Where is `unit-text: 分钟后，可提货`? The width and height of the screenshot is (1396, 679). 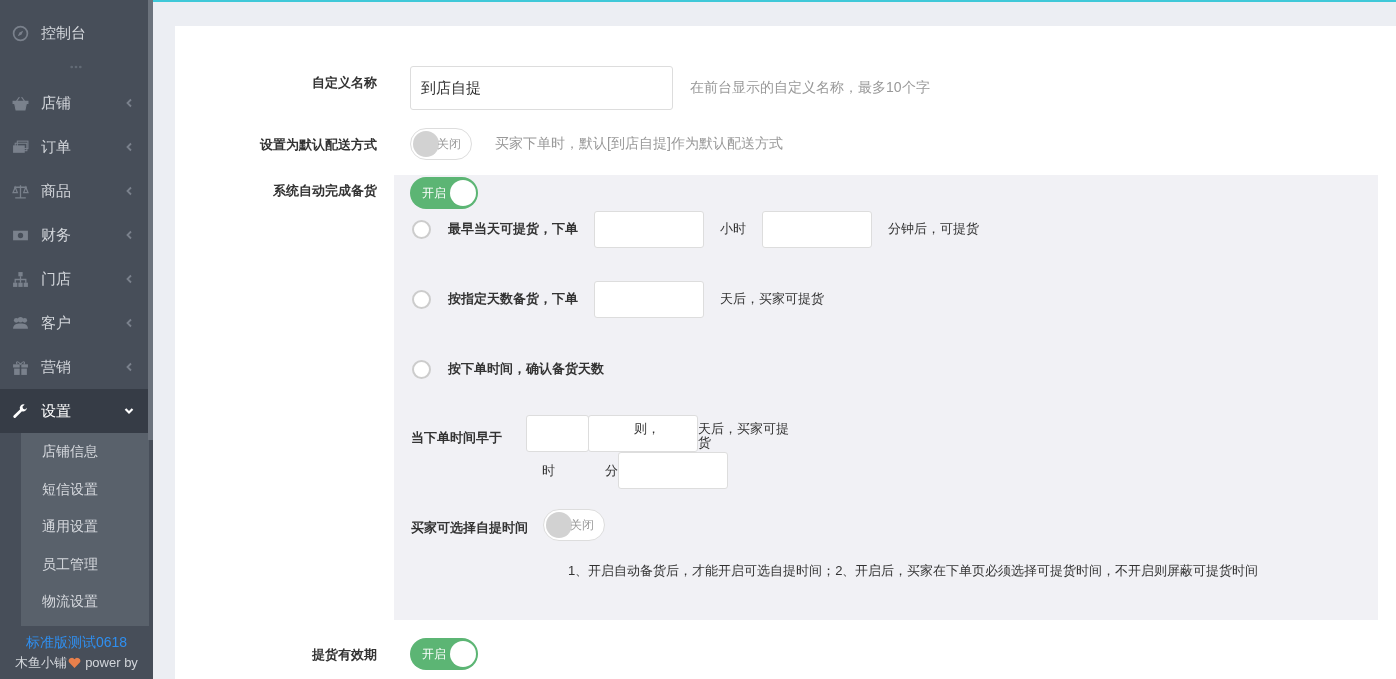
unit-text: 分钟后，可提货 is located at coordinates (933, 229).